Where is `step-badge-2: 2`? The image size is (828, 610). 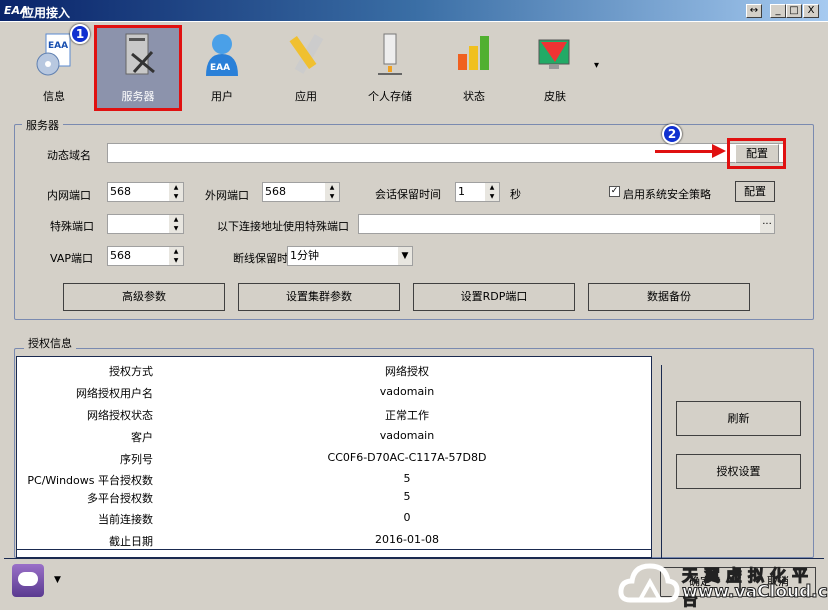
step-badge-2: 2 is located at coordinates (672, 134).